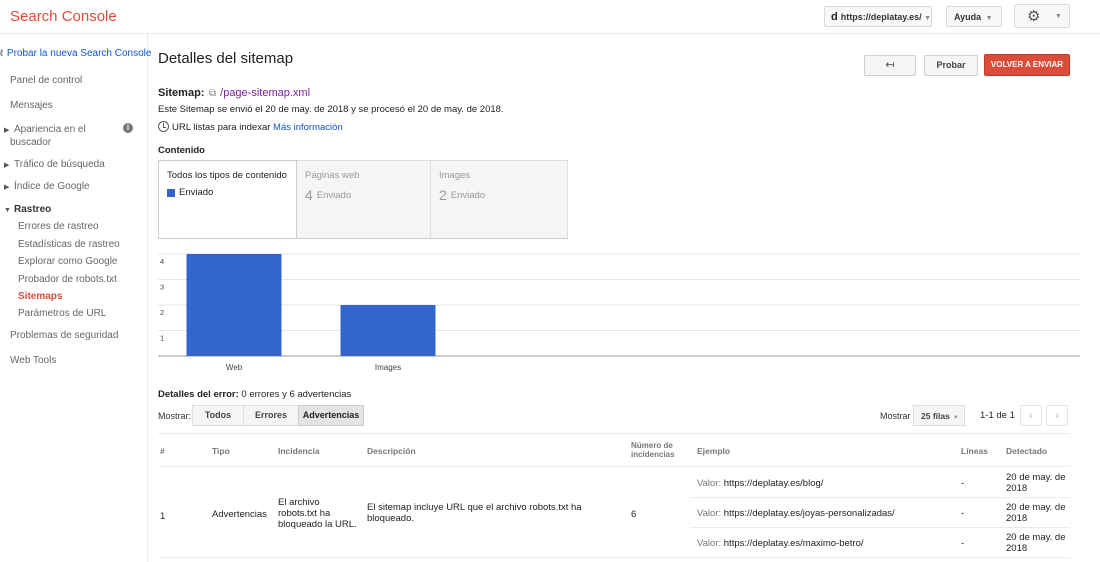  I want to click on property-url: https://deplatay.es/, so click(881, 17).